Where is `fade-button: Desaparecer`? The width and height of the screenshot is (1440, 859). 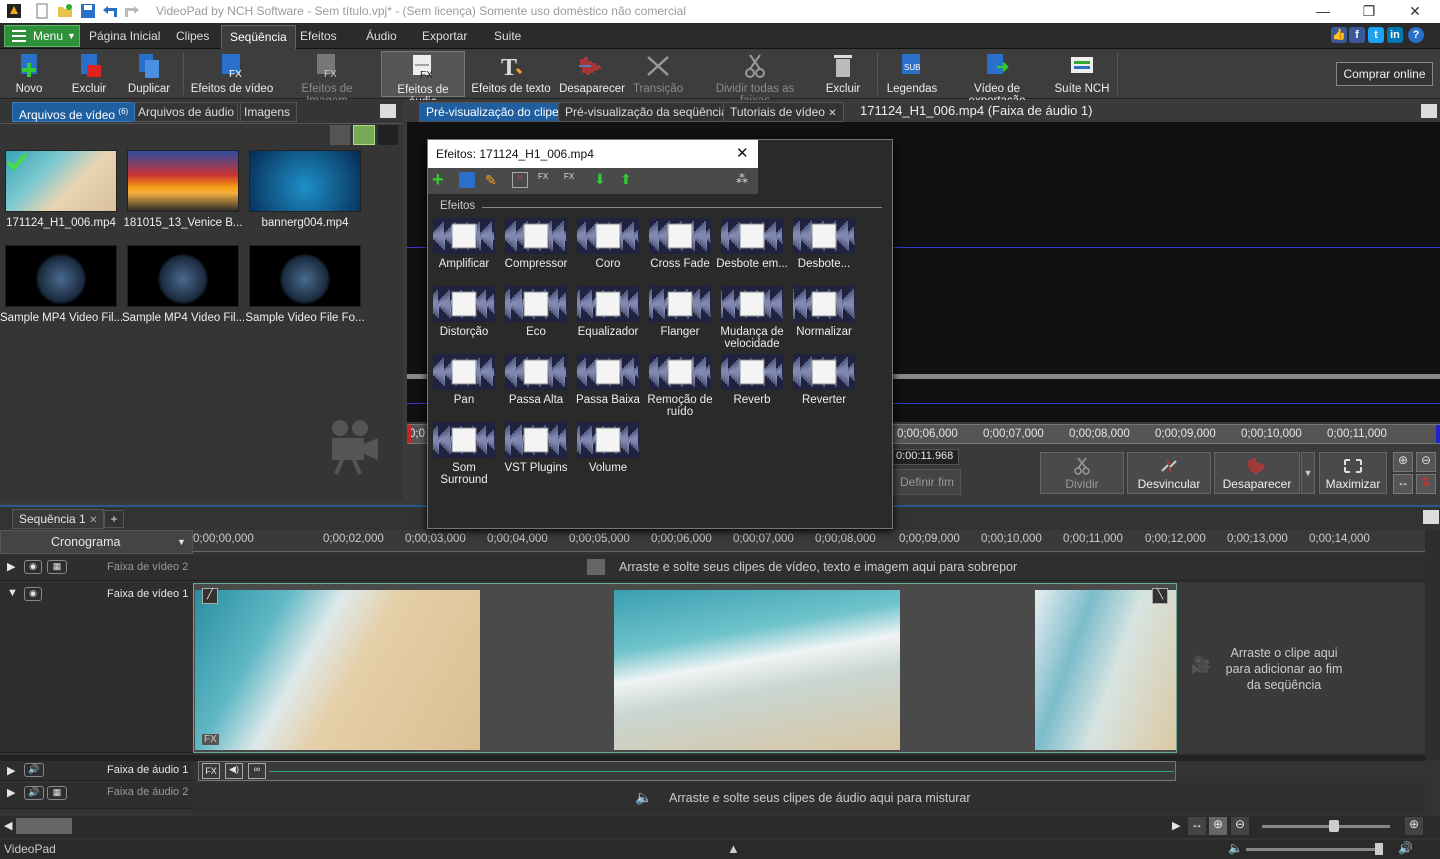
fade-button: Desaparecer is located at coordinates (592, 74).